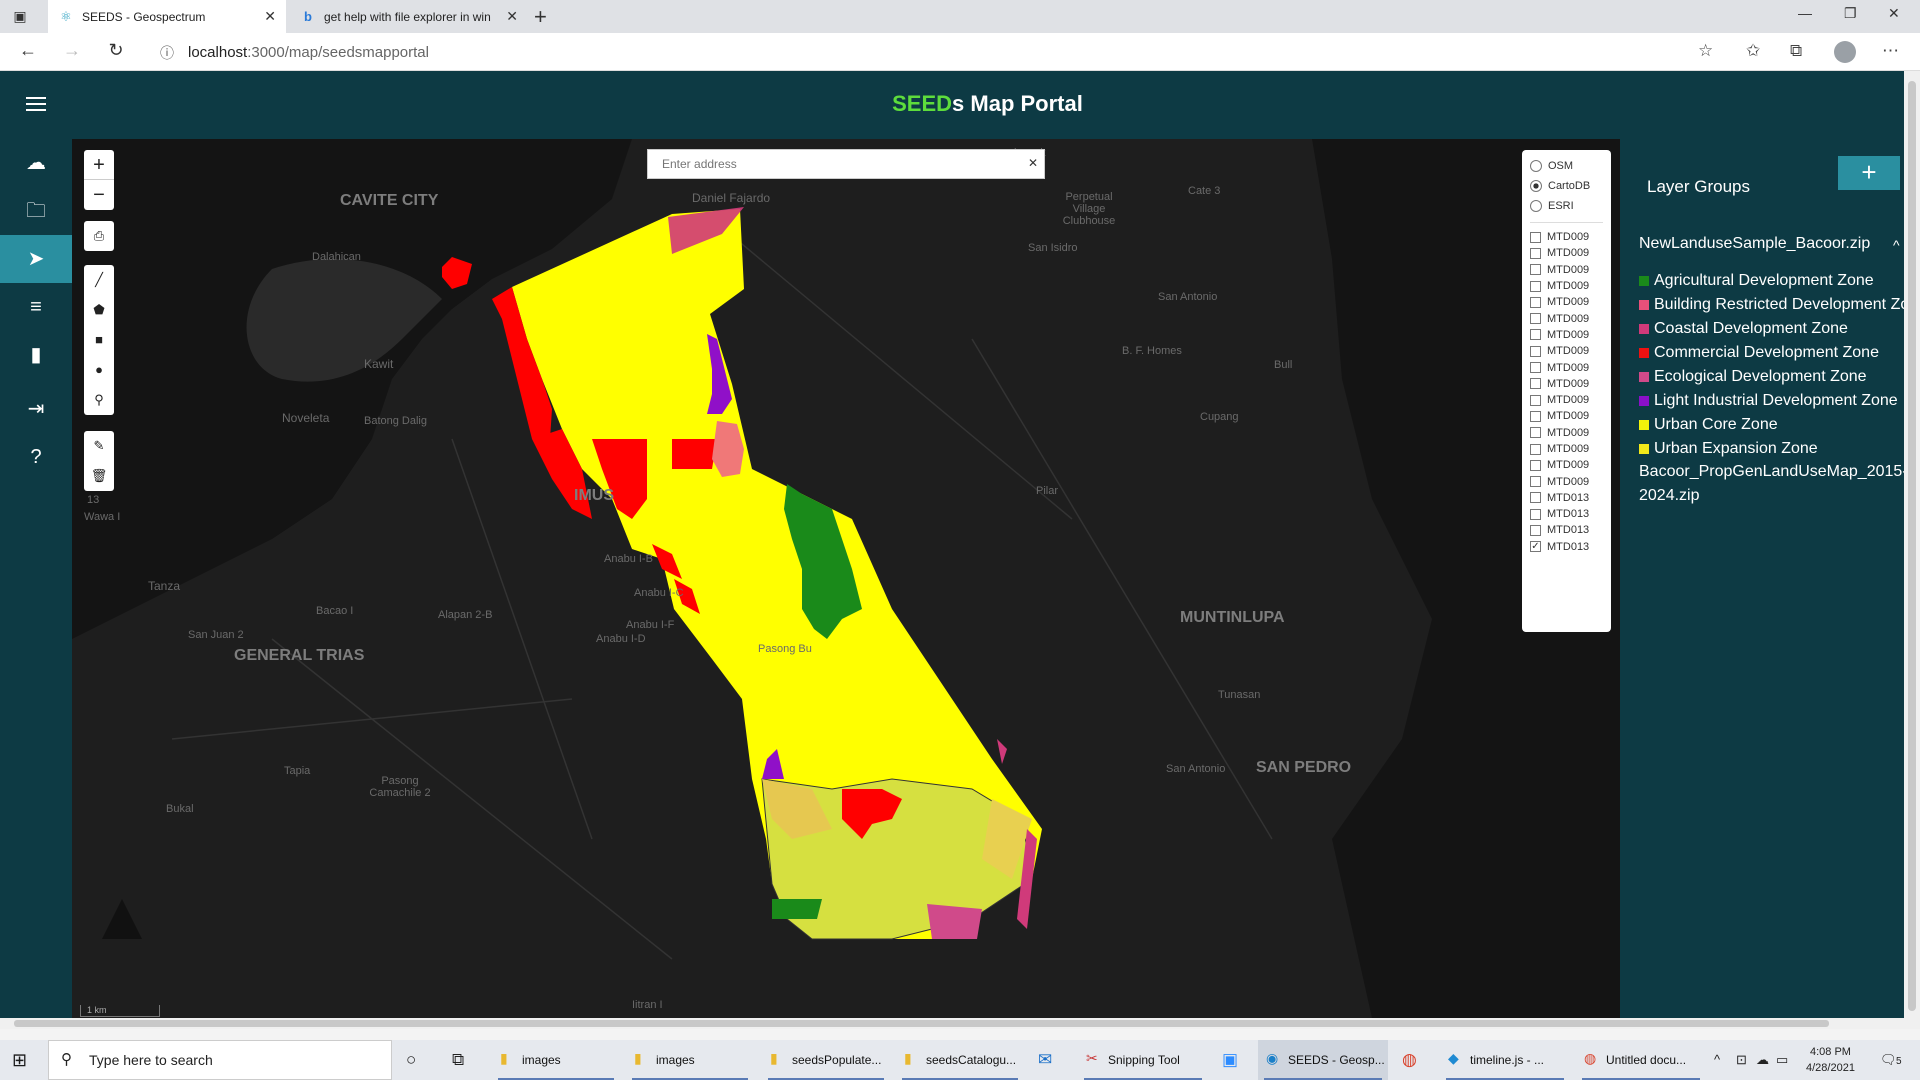 The height and width of the screenshot is (1080, 1920). I want to click on add-layer-group-button: +, so click(1869, 173).